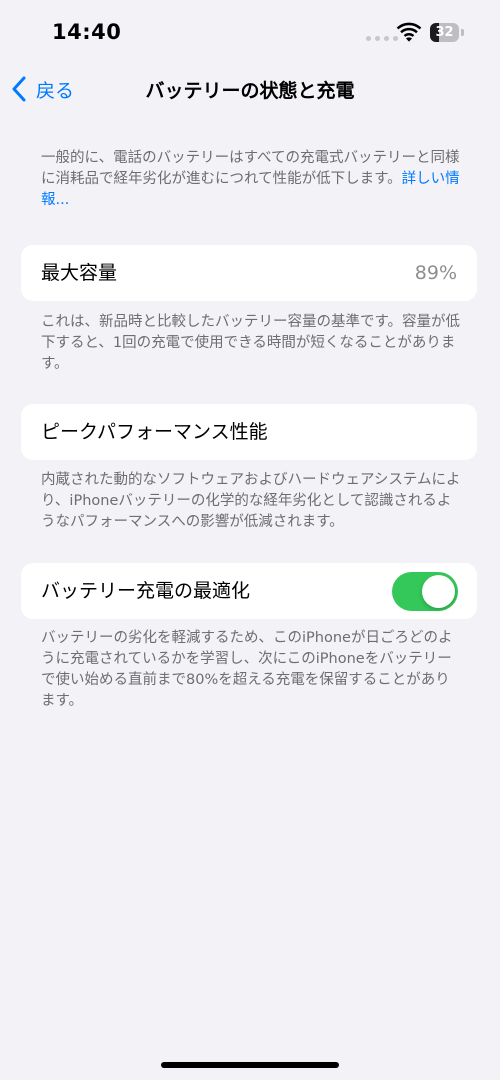  What do you see at coordinates (444, 32) in the screenshot?
I see `battery-level: 32` at bounding box center [444, 32].